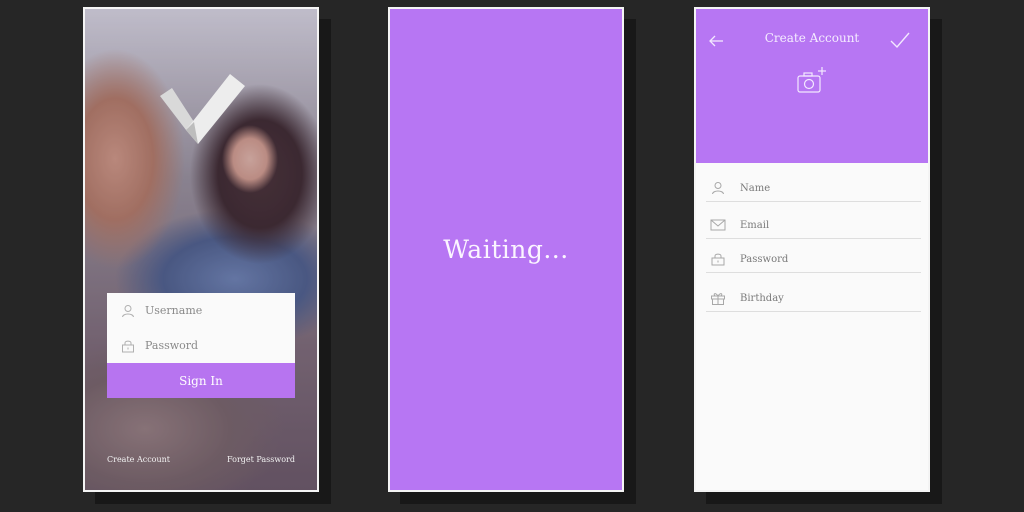  What do you see at coordinates (762, 298) in the screenshot?
I see `birthday-input: Birthday` at bounding box center [762, 298].